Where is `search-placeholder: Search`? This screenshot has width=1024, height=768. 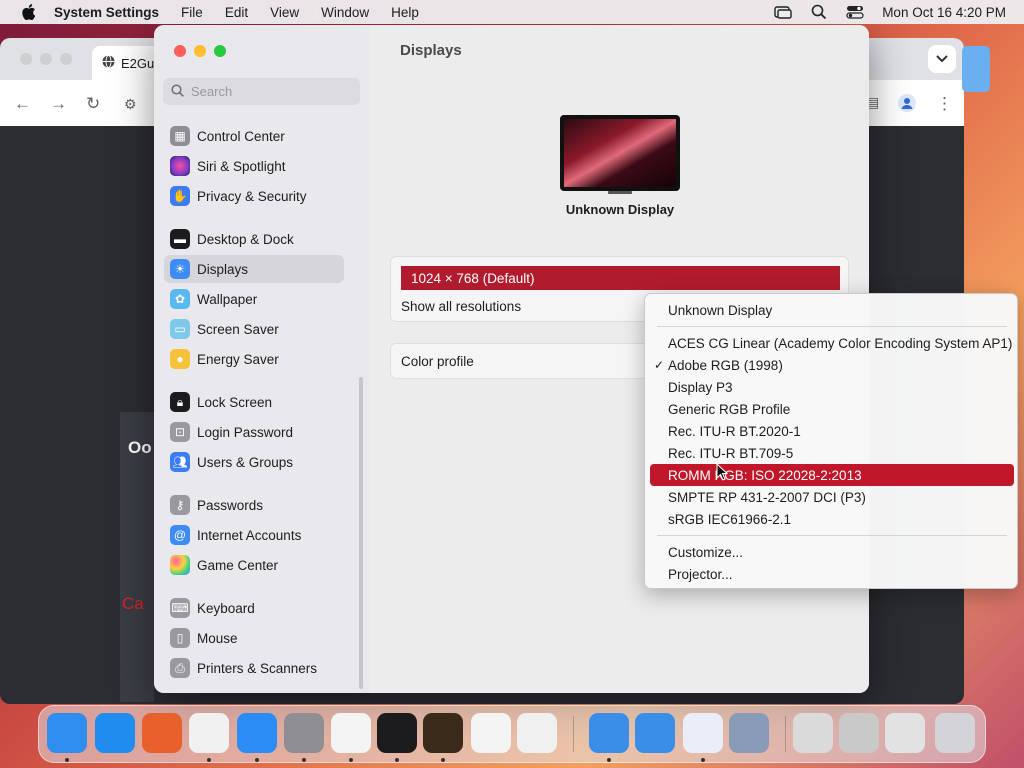 search-placeholder: Search is located at coordinates (212, 91).